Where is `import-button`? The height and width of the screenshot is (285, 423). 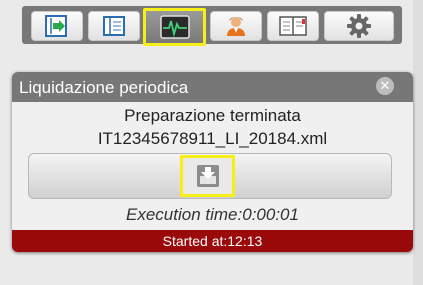 import-button is located at coordinates (57, 26).